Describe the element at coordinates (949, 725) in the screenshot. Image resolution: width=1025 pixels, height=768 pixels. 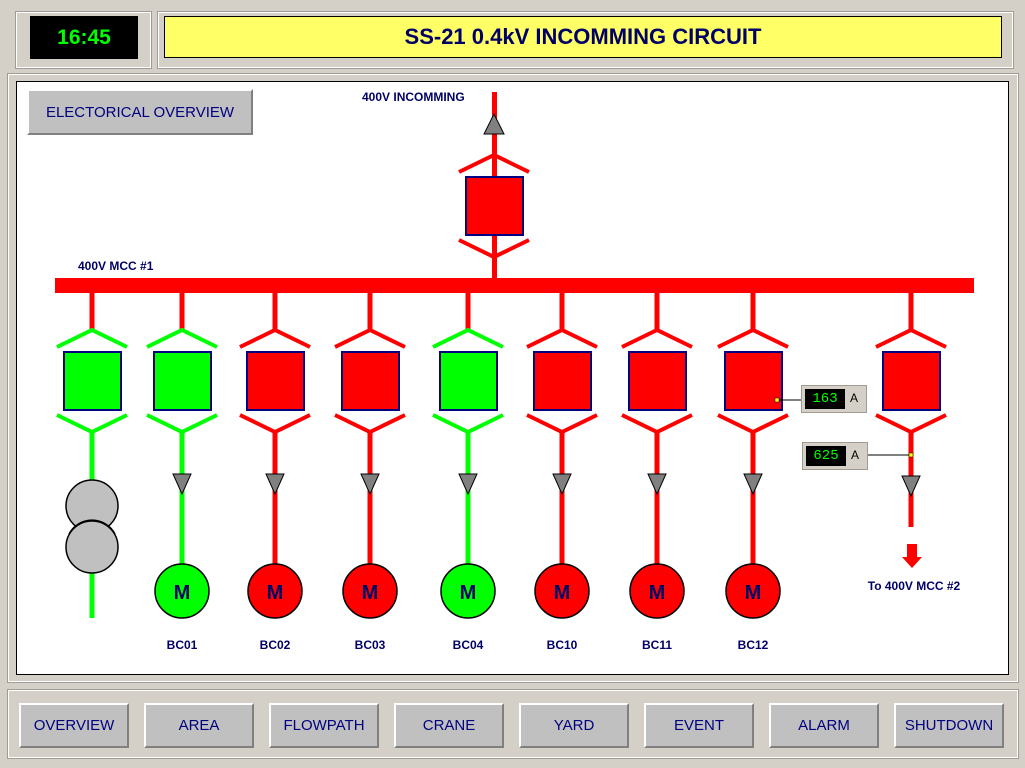
I see `nav-button-shutdown: SHUTDOWN` at that location.